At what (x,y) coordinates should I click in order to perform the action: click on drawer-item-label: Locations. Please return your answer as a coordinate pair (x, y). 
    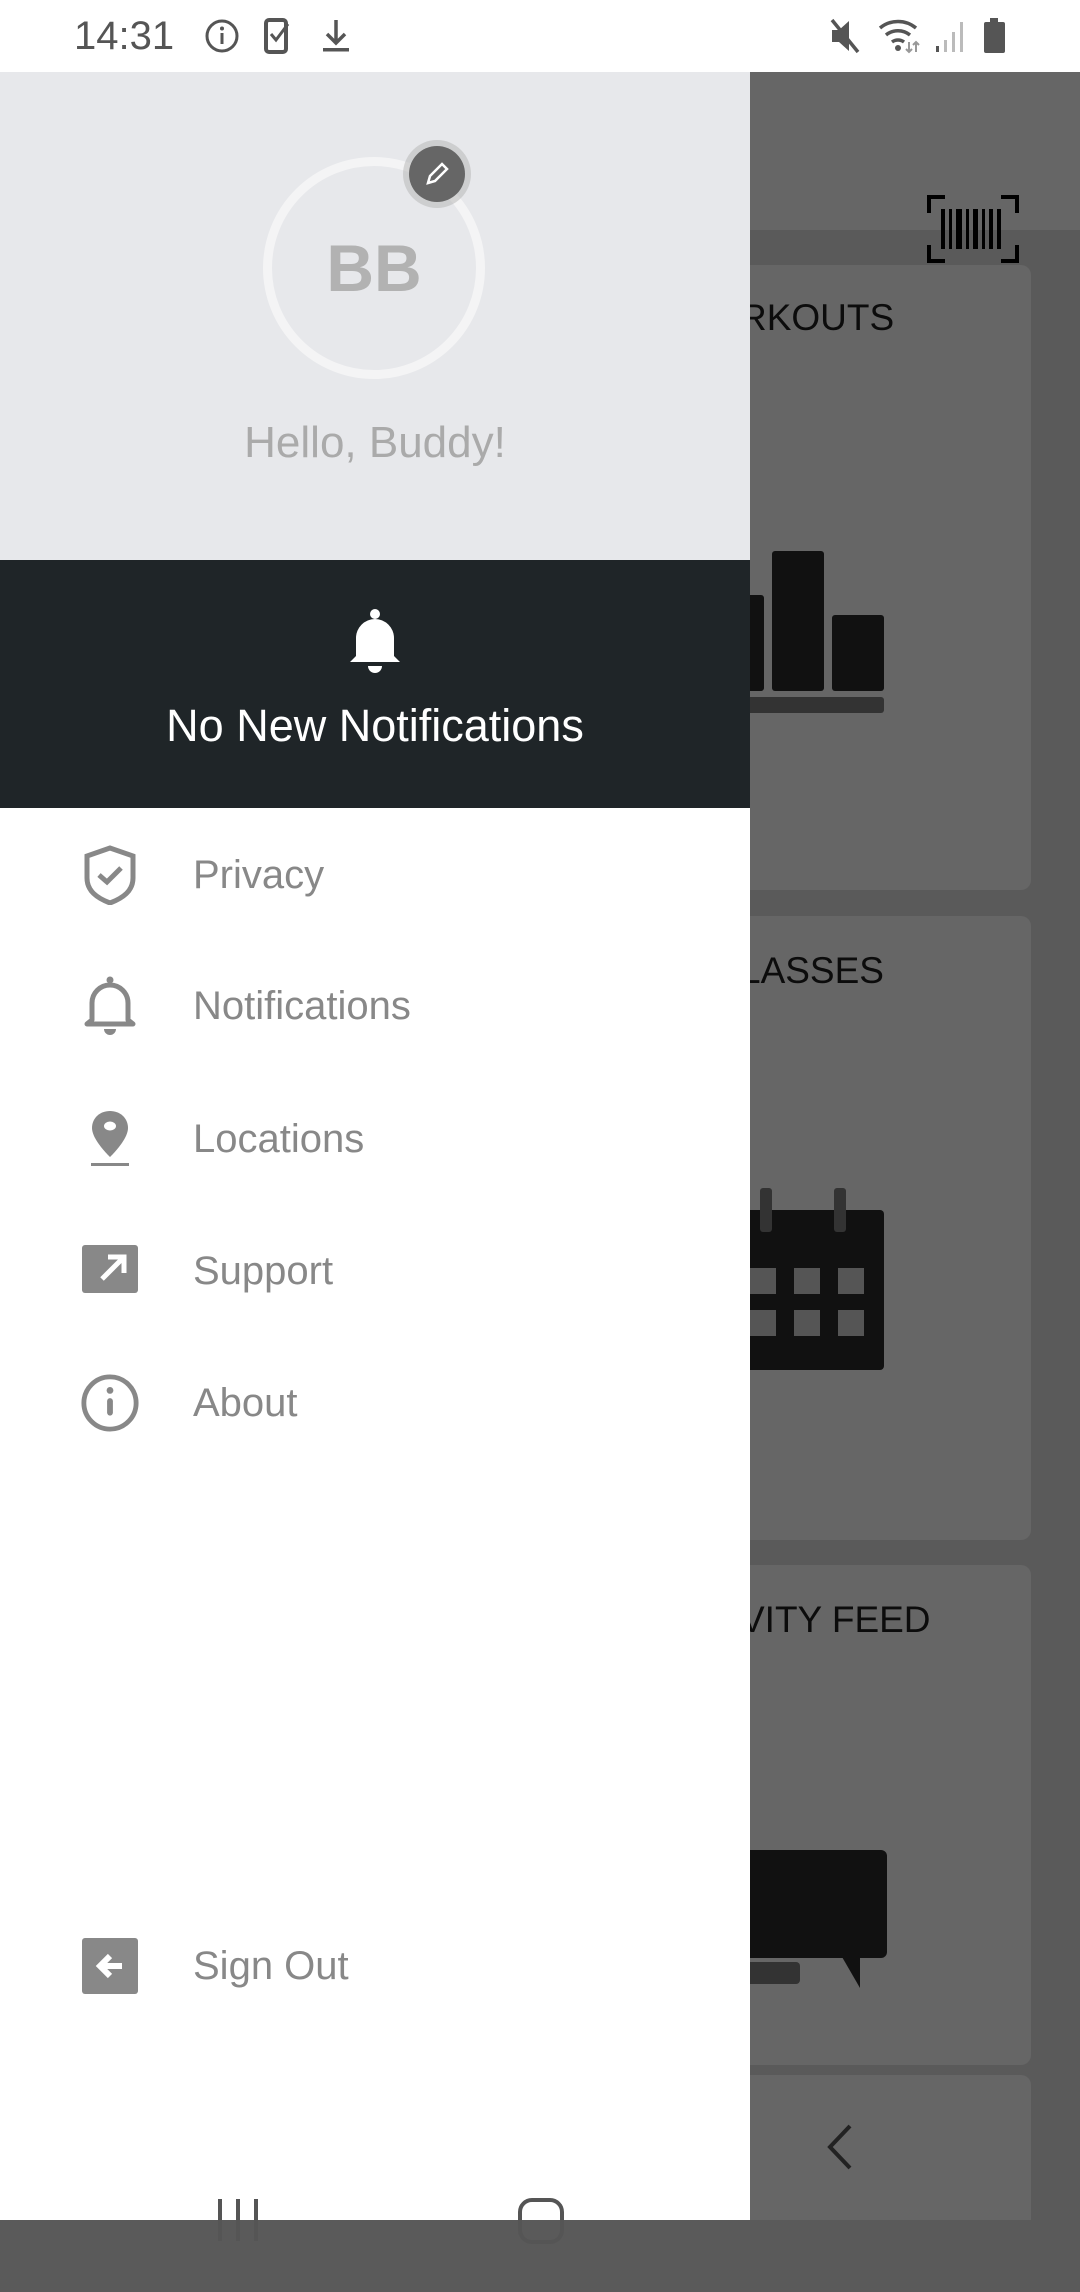
    Looking at the image, I should click on (279, 1138).